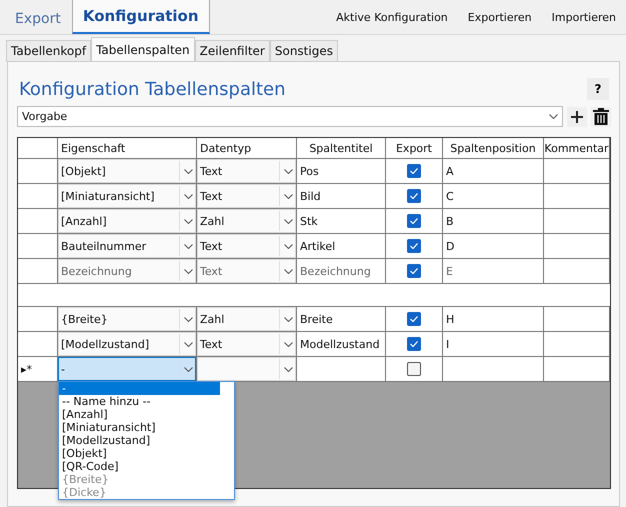 This screenshot has height=507, width=626. Describe the element at coordinates (139, 492) in the screenshot. I see `dropdown-option: {Dicke}` at that location.